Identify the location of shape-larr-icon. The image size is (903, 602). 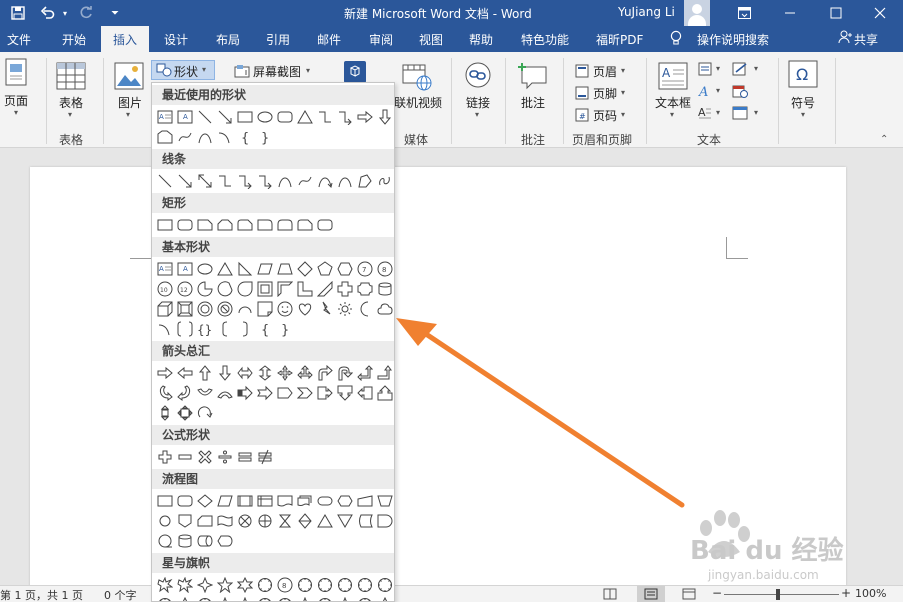
(185, 373).